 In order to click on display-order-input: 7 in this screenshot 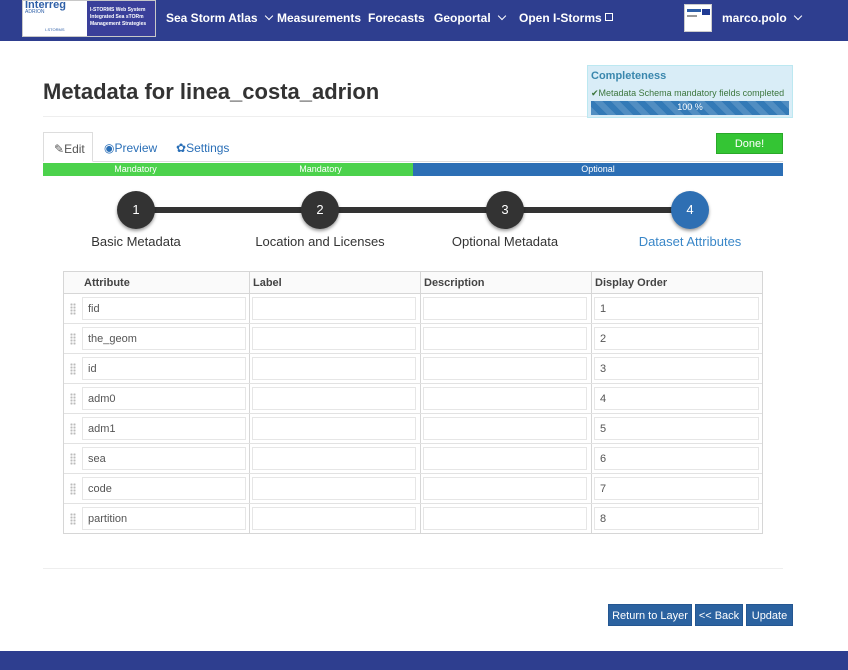, I will do `click(676, 488)`.